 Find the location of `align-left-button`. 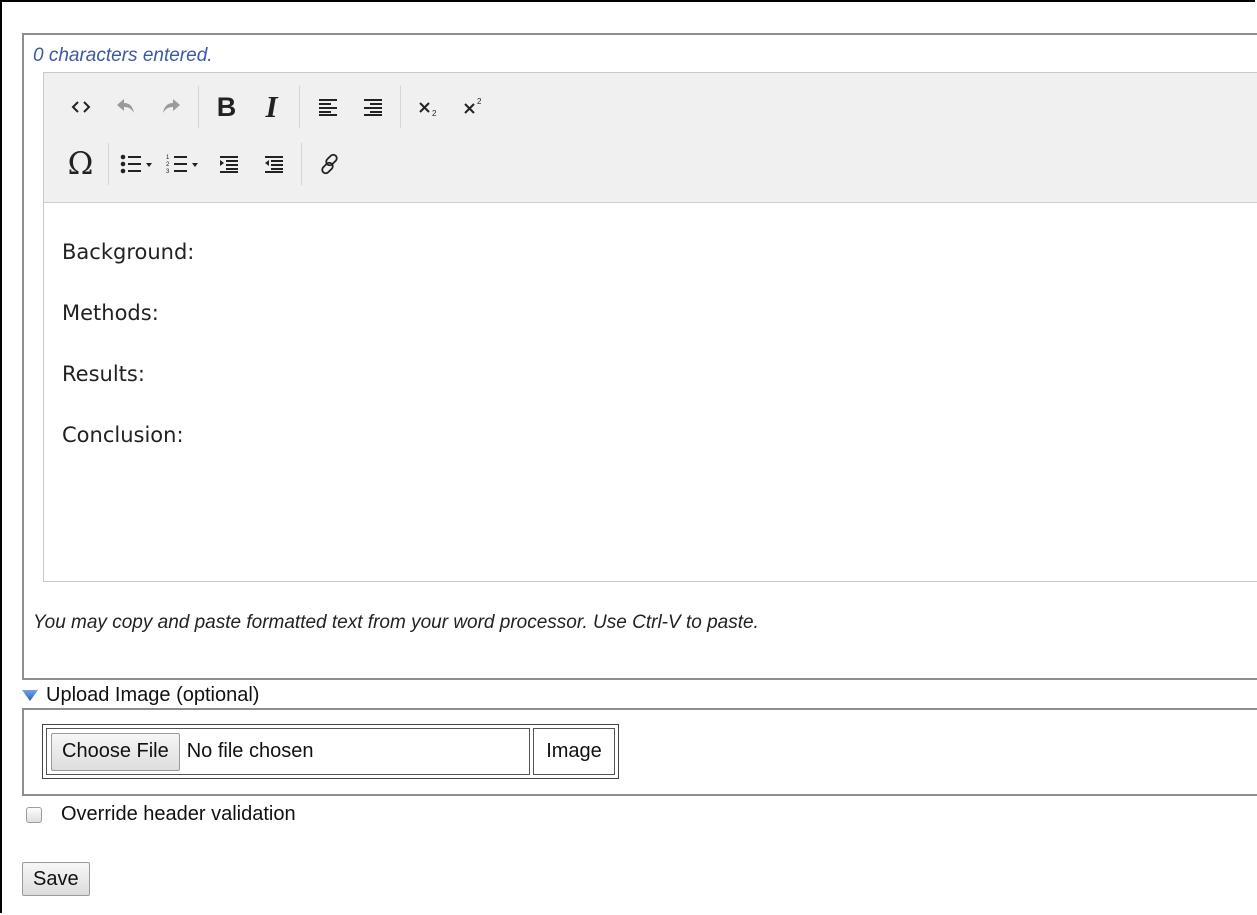

align-left-button is located at coordinates (327, 107).